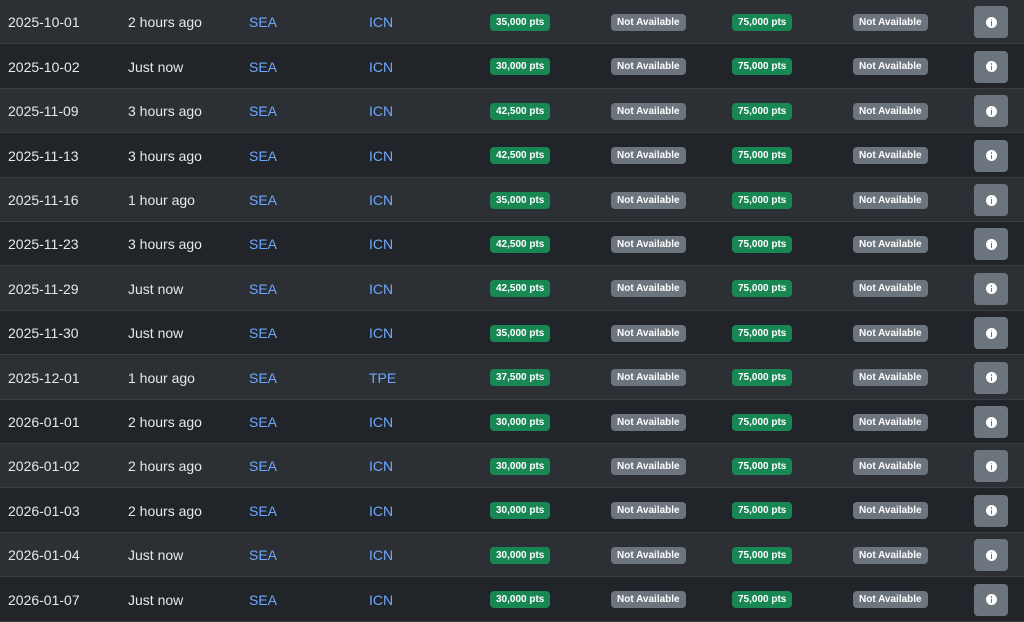 The image size is (1024, 622). Describe the element at coordinates (520, 510) in the screenshot. I see `economy-price-badge: 30,000 pts` at that location.